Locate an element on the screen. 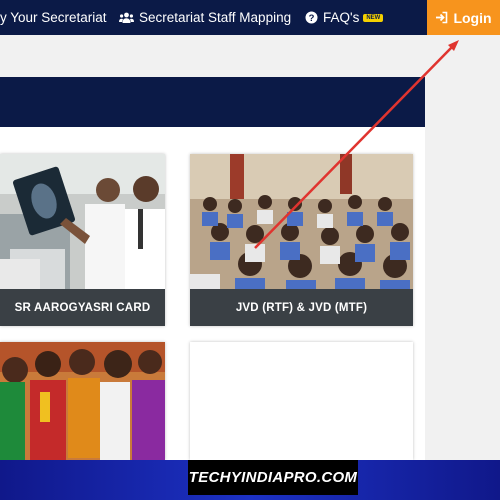 This screenshot has height=500, width=500. watermark-text: TECHYINDIAPRO.COM is located at coordinates (273, 477).